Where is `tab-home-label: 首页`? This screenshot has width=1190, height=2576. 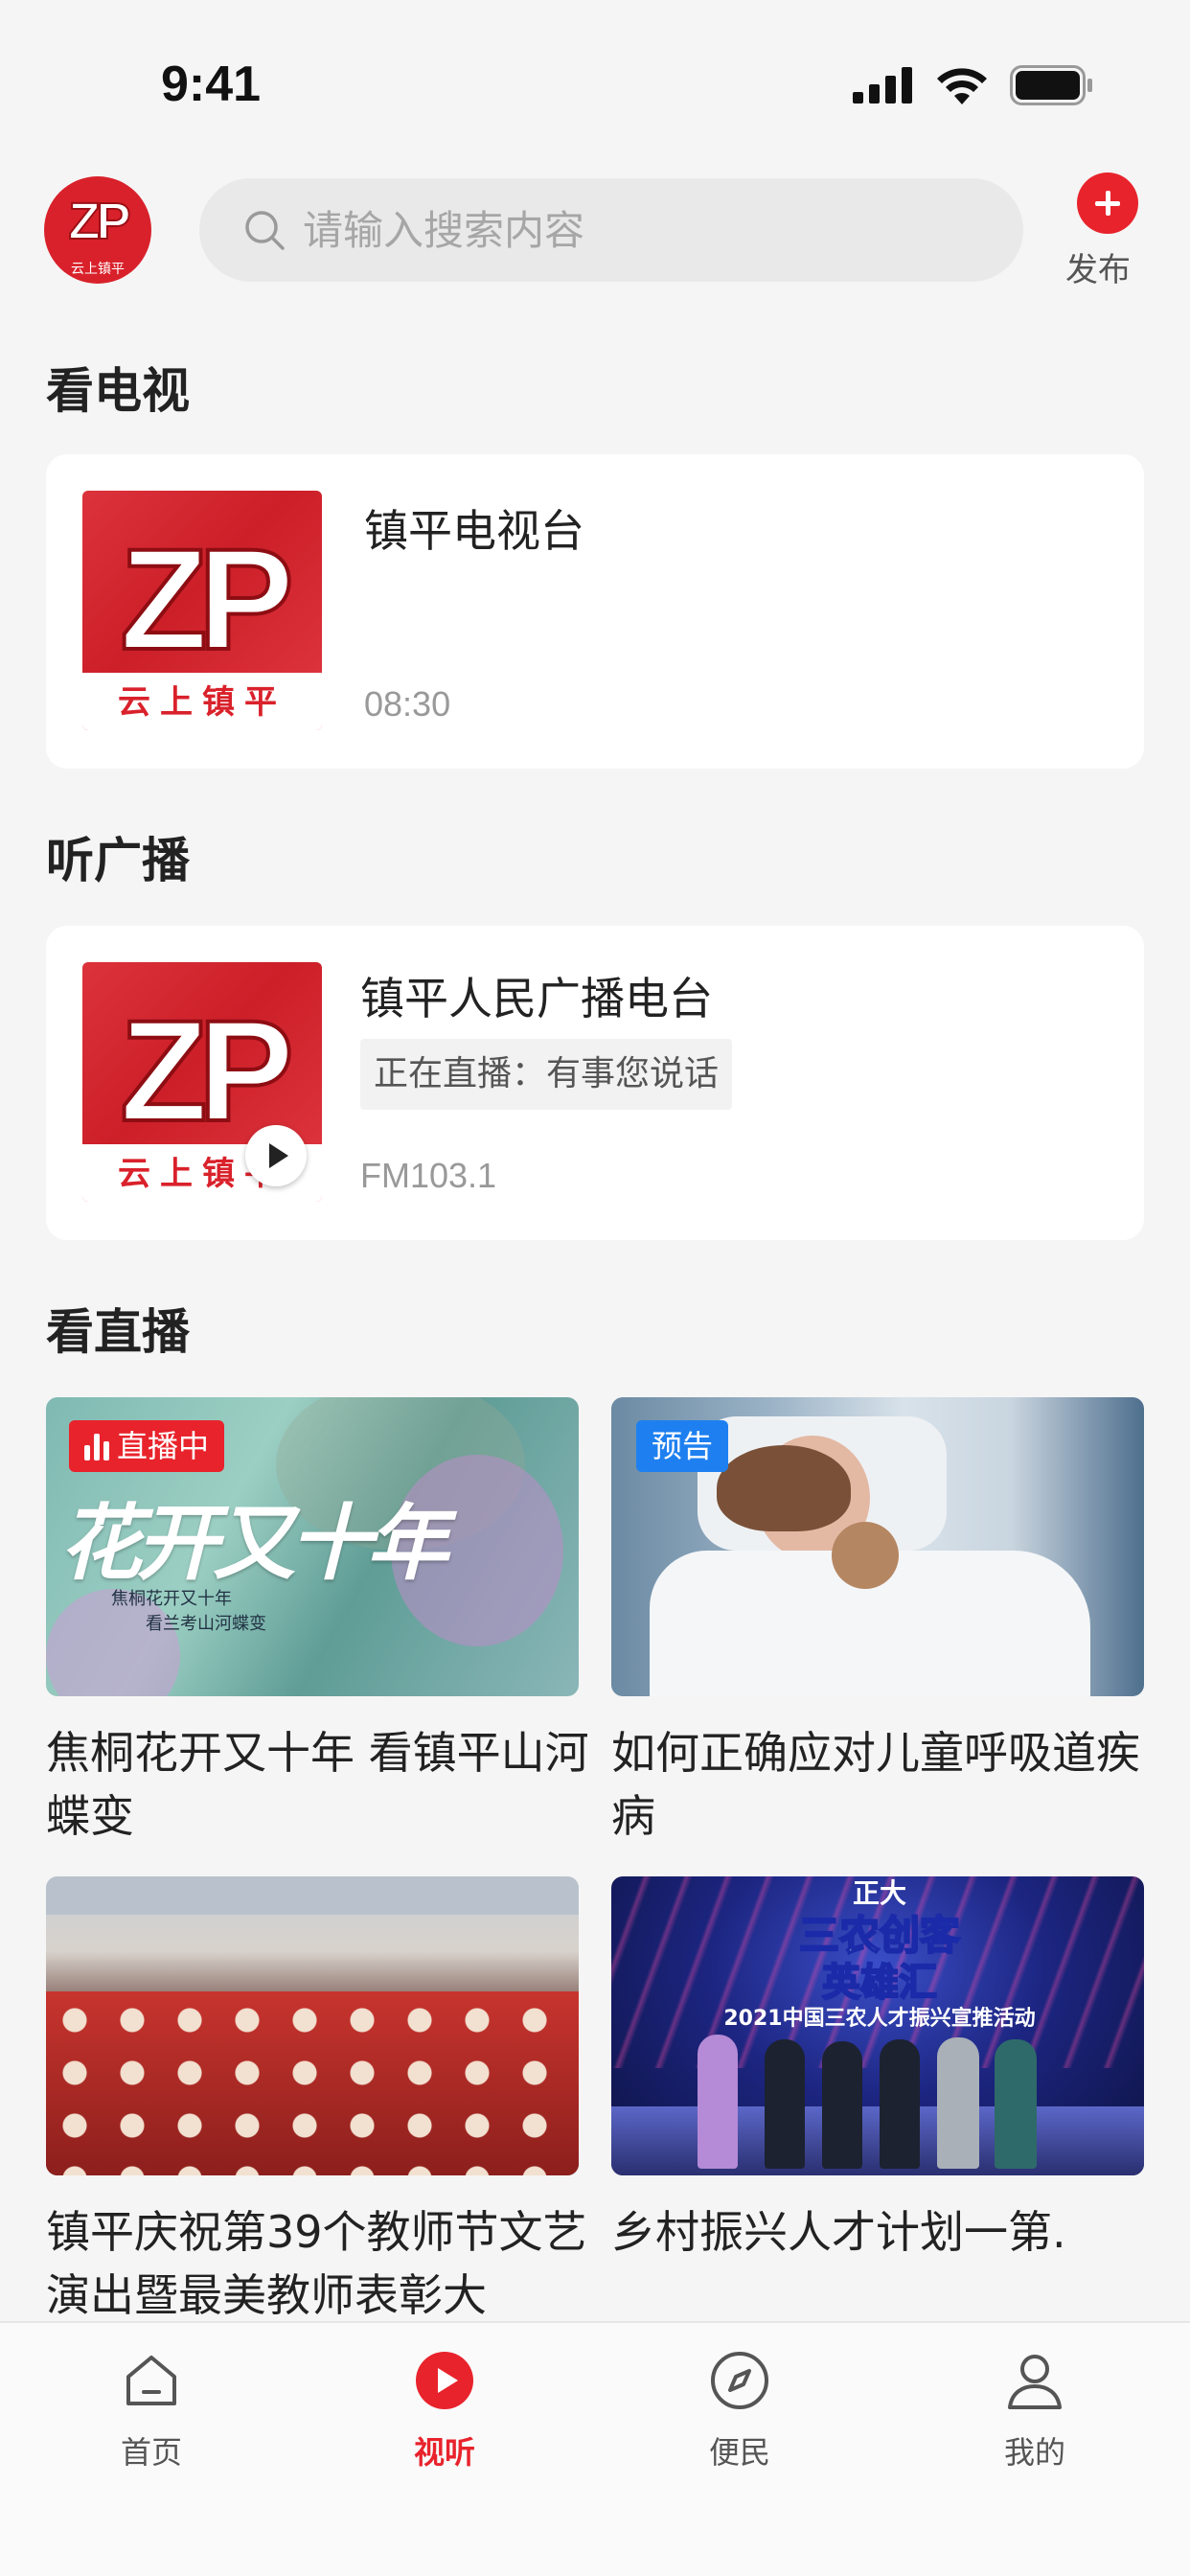 tab-home-label: 首页 is located at coordinates (151, 2452).